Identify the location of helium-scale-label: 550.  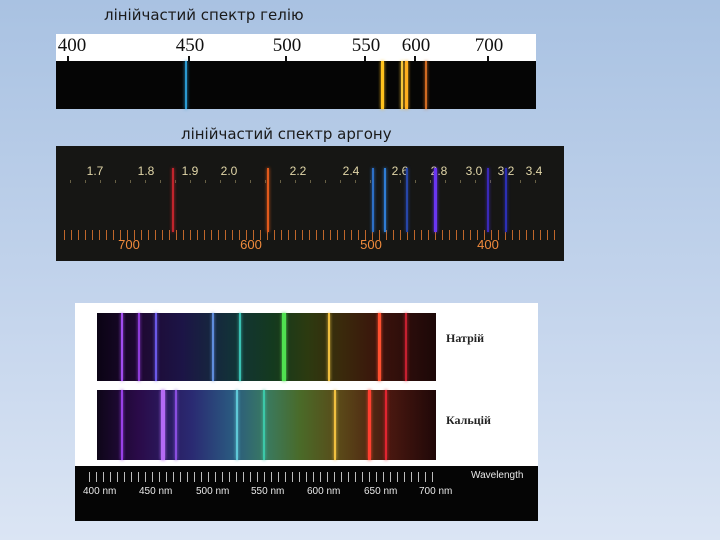
(366, 45).